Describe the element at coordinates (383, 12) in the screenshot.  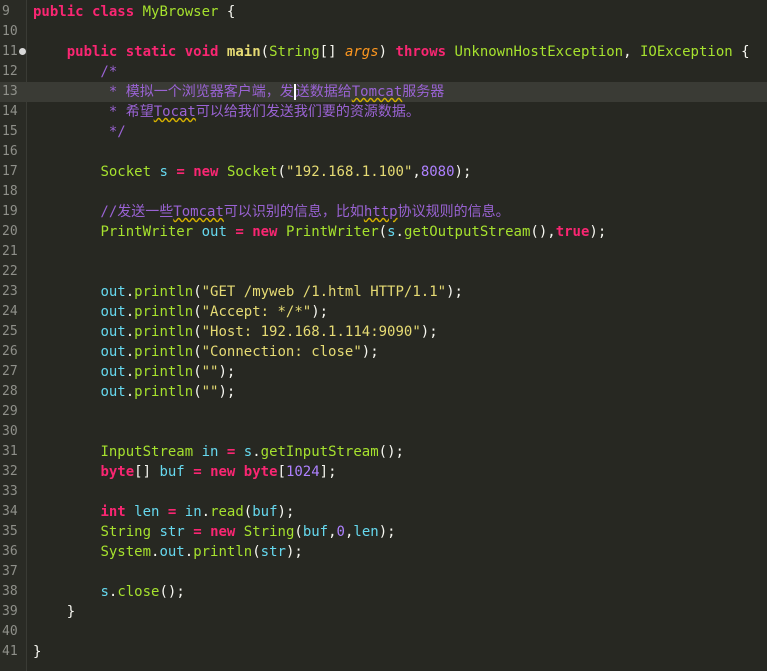
I see `code-line: 9 public class MyBrowser {` at that location.